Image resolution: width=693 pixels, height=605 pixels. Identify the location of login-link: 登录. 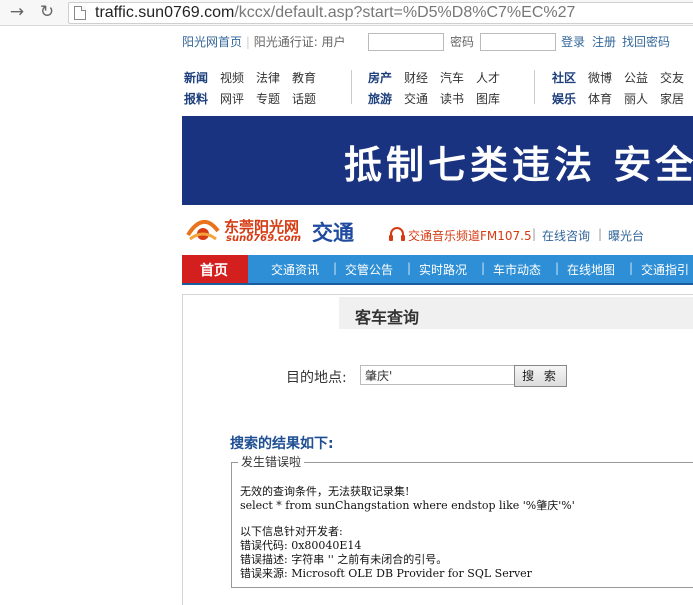
(573, 42).